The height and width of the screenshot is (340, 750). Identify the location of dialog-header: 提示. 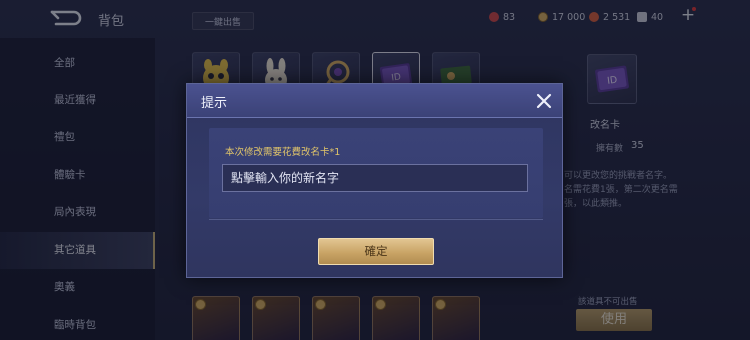
(374, 101).